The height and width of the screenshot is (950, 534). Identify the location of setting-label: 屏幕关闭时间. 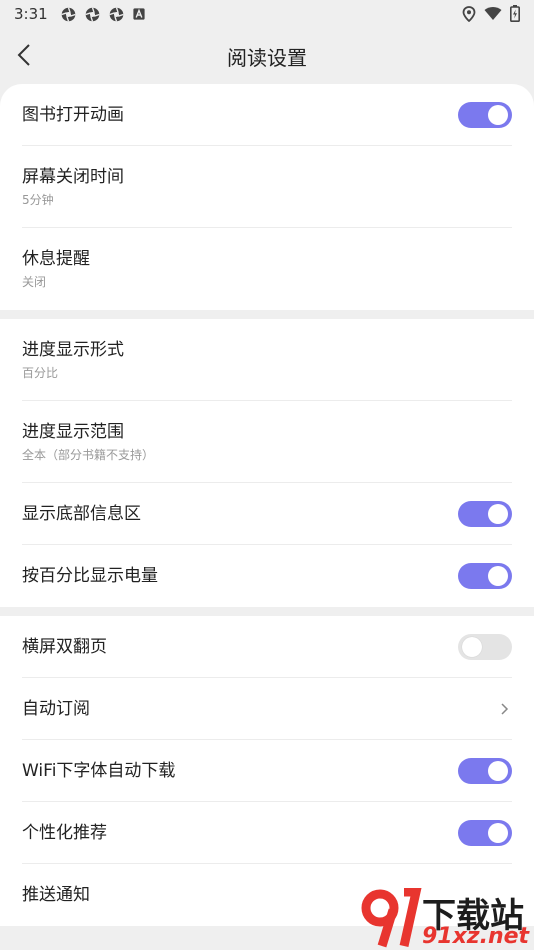
(73, 176).